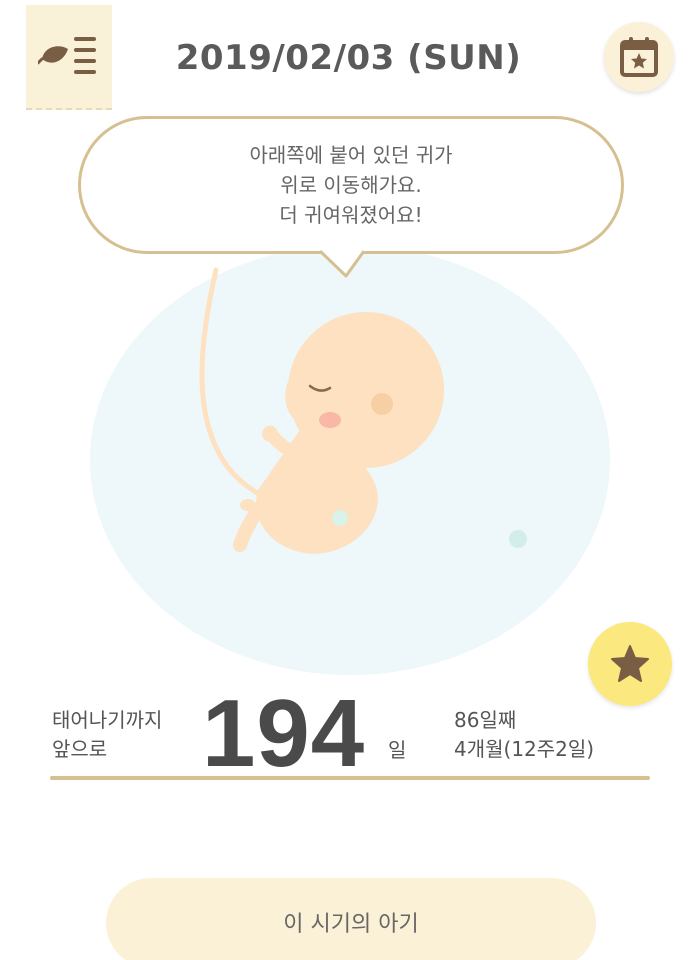 This screenshot has width=697, height=960. Describe the element at coordinates (351, 924) in the screenshot. I see `baby-this-period-label: 이 시기의 아기` at that location.